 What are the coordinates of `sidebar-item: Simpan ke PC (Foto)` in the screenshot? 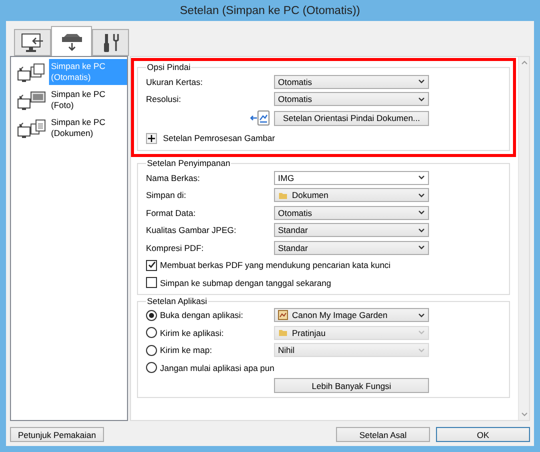 It's located at (88, 100).